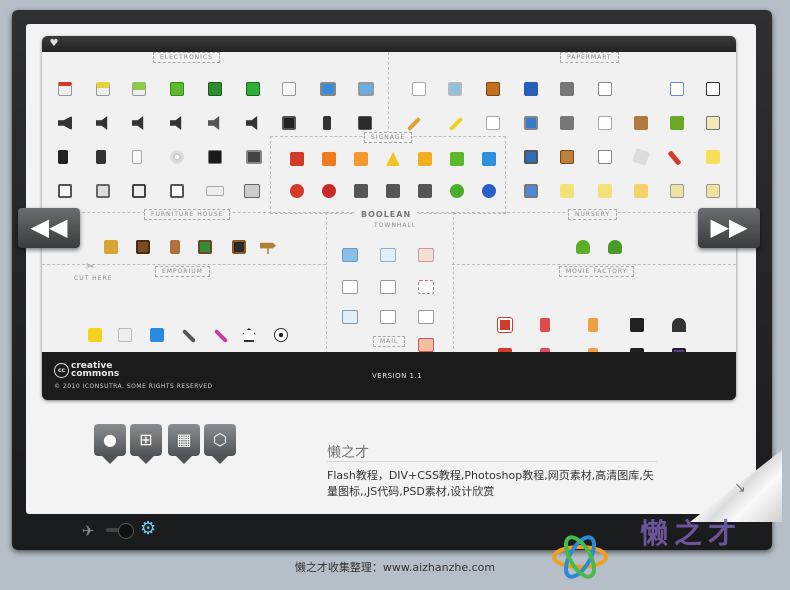  Describe the element at coordinates (641, 191) in the screenshot. I see `folder-icon` at that location.